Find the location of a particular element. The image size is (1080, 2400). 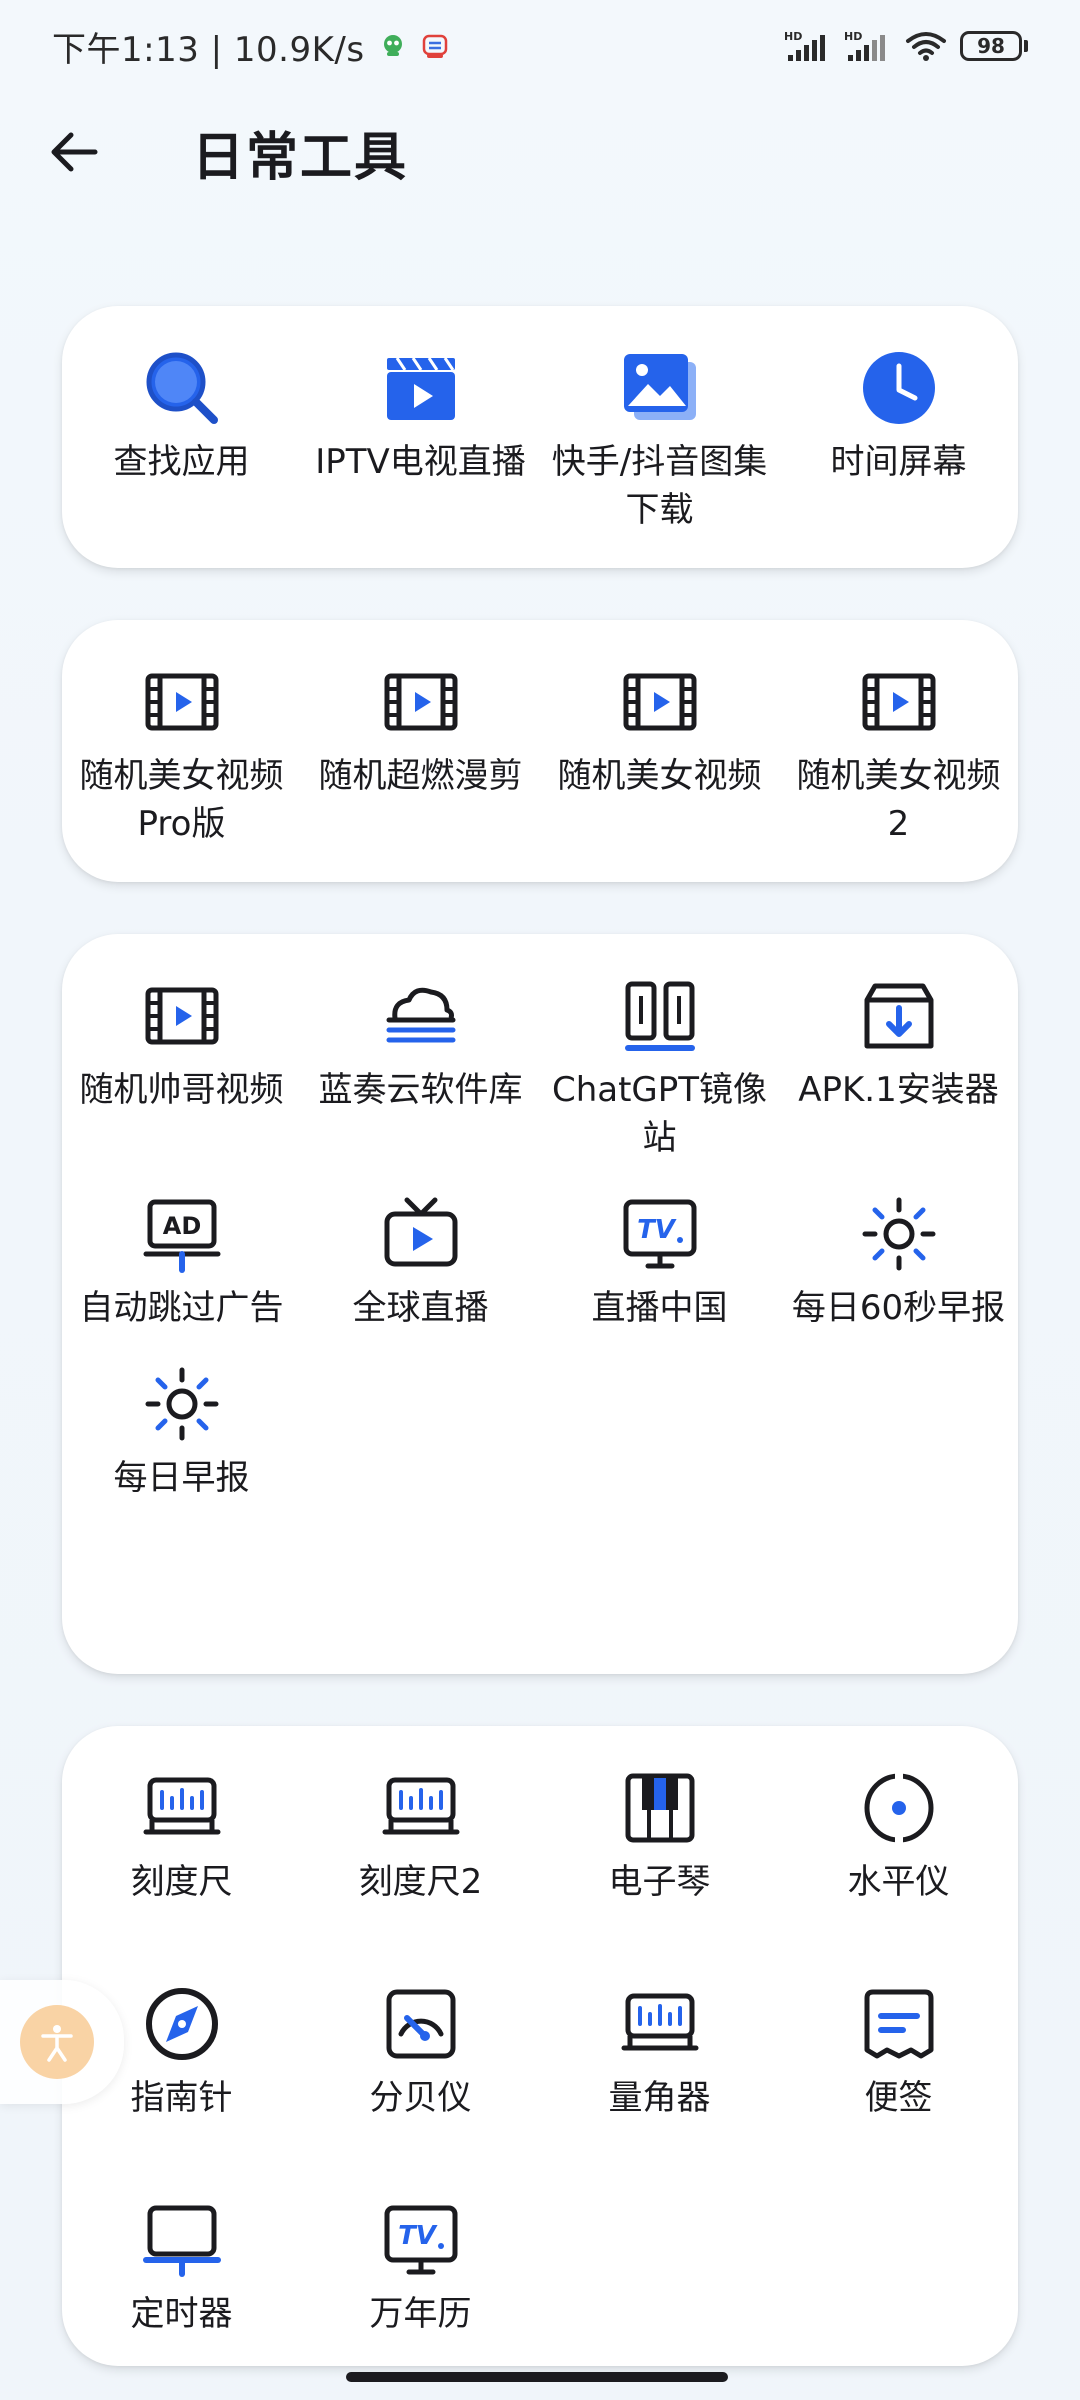

download-box-icon is located at coordinates (899, 1016).